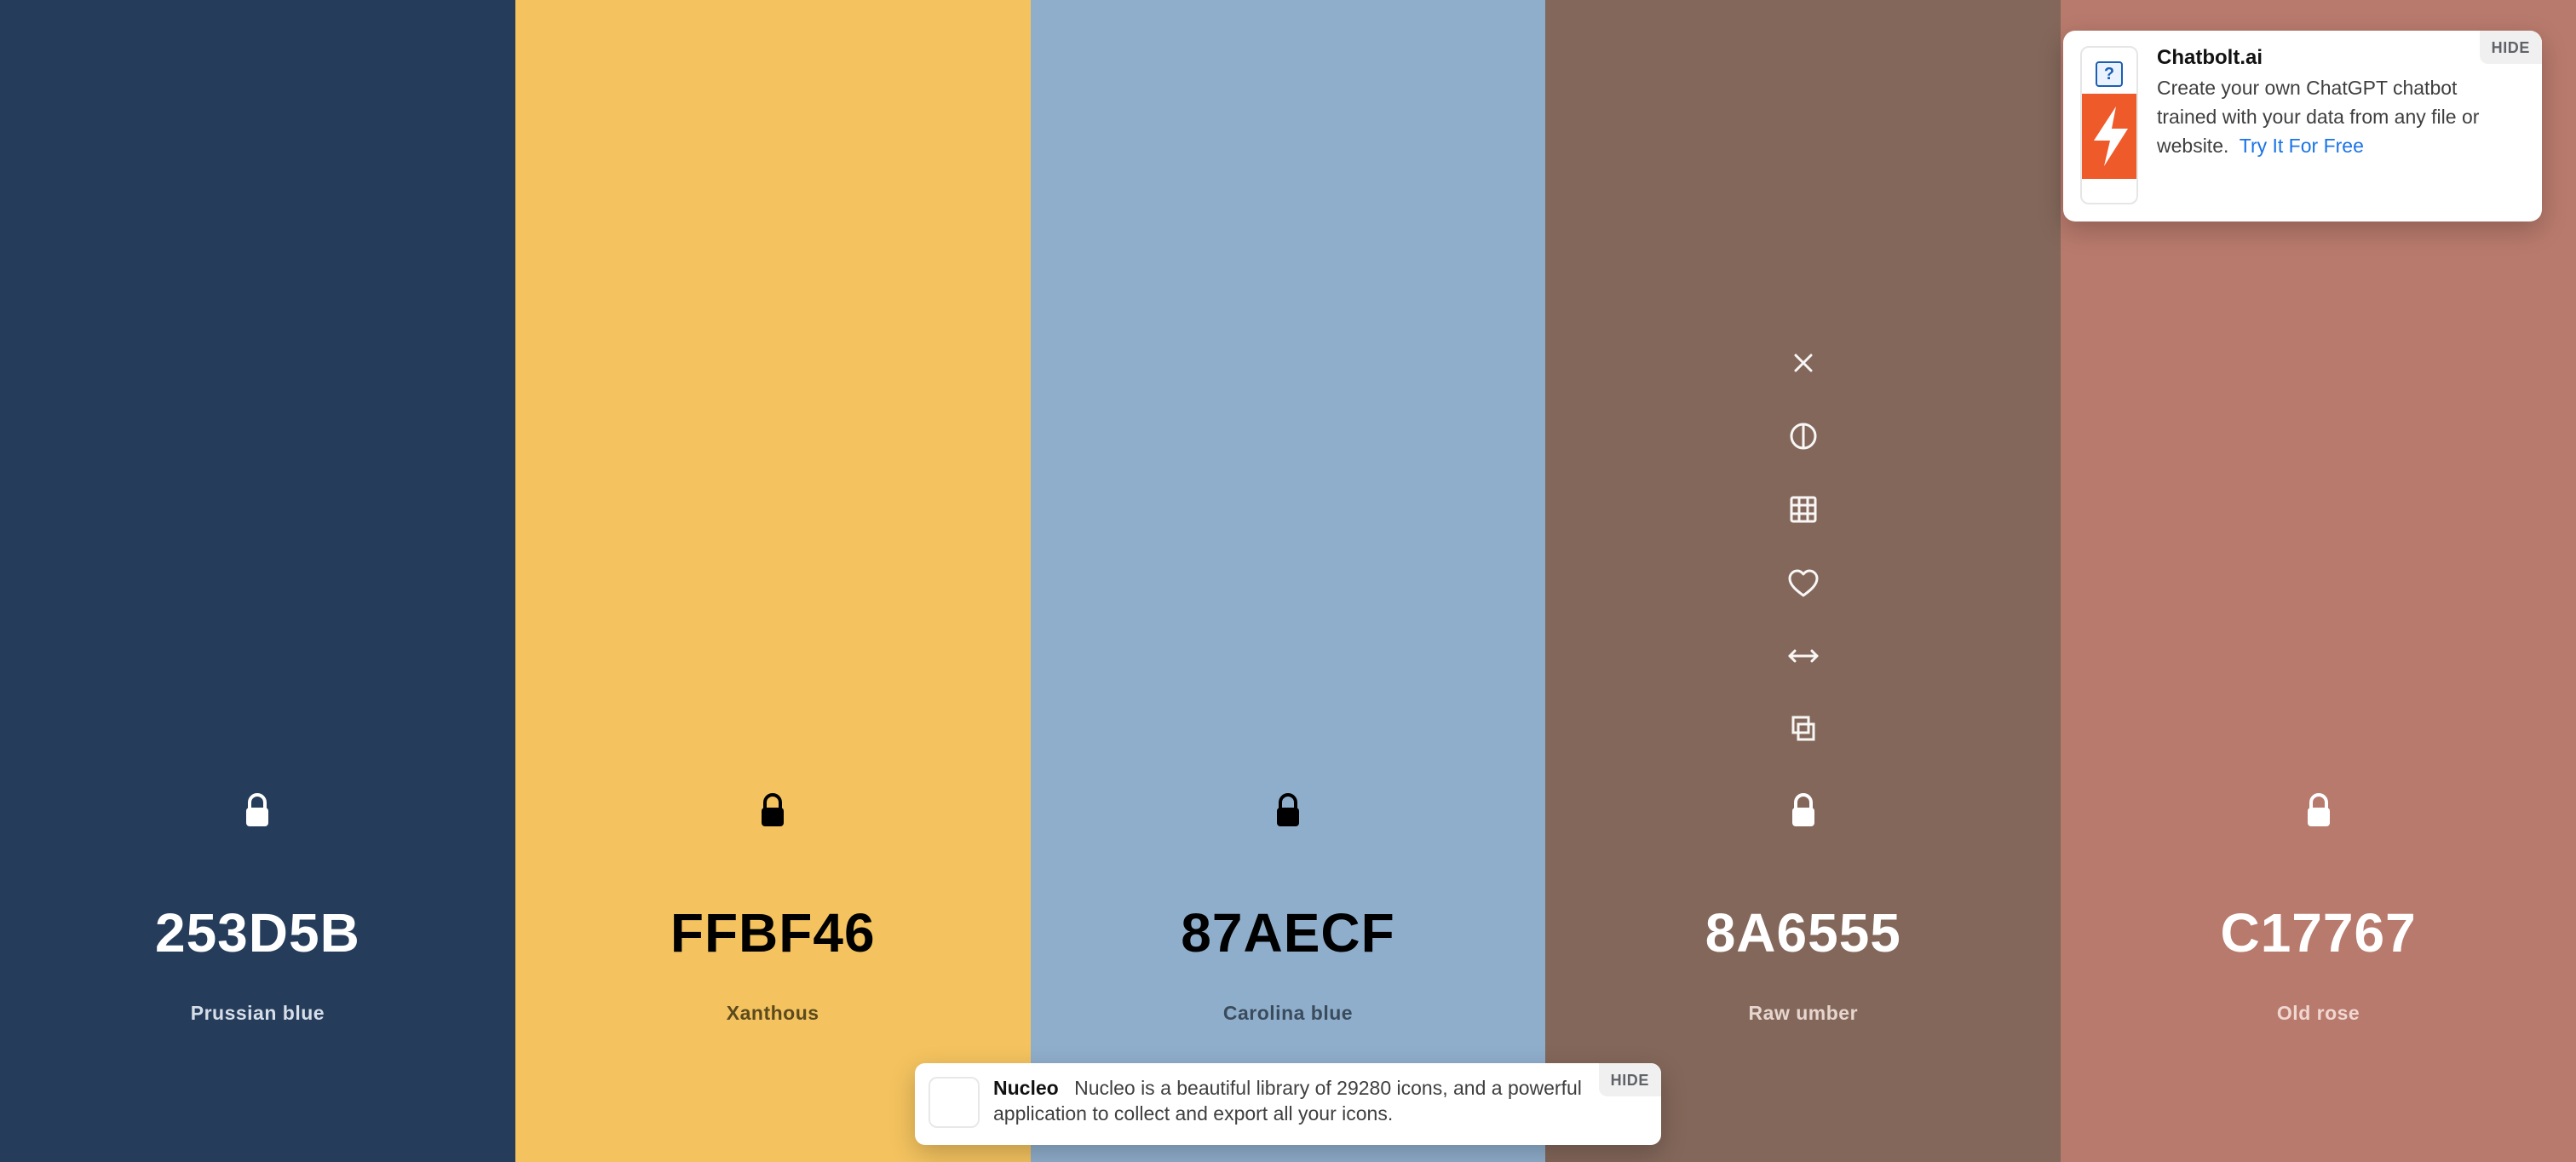 The height and width of the screenshot is (1162, 2576). What do you see at coordinates (954, 1102) in the screenshot?
I see `nucleo-thumbnail` at bounding box center [954, 1102].